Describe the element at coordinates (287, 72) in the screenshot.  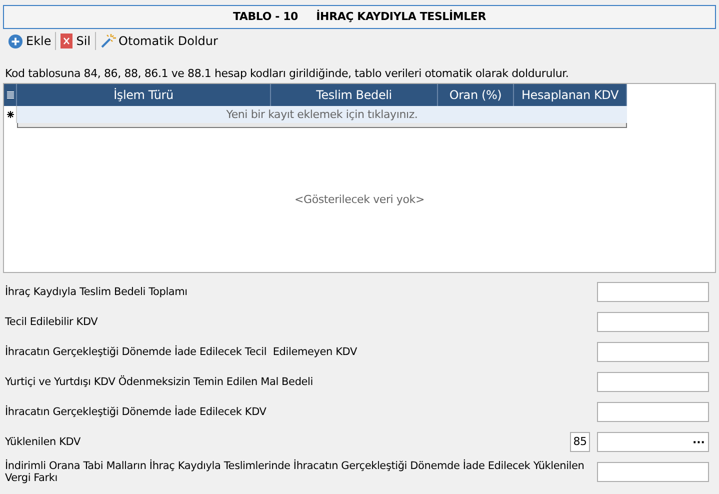
I see `info-text: Kod tablosuna 84, 86, 88, 86.1 ve 88.1 hesap kodları girildiğinde, tablo verileri otomatik olarak doldurulur.` at that location.